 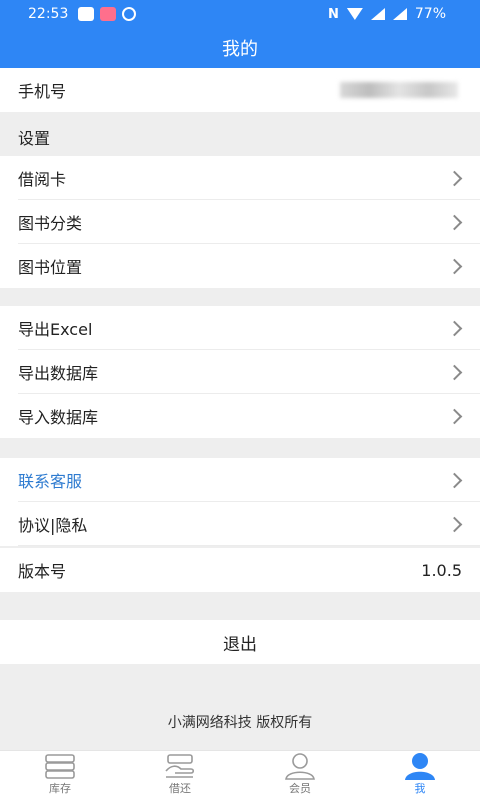 I want to click on borrow-return-icon, so click(x=180, y=765).